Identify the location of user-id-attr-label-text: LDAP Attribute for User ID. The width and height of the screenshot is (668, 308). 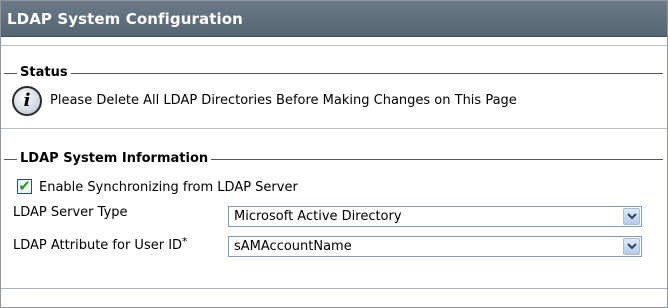
(98, 245).